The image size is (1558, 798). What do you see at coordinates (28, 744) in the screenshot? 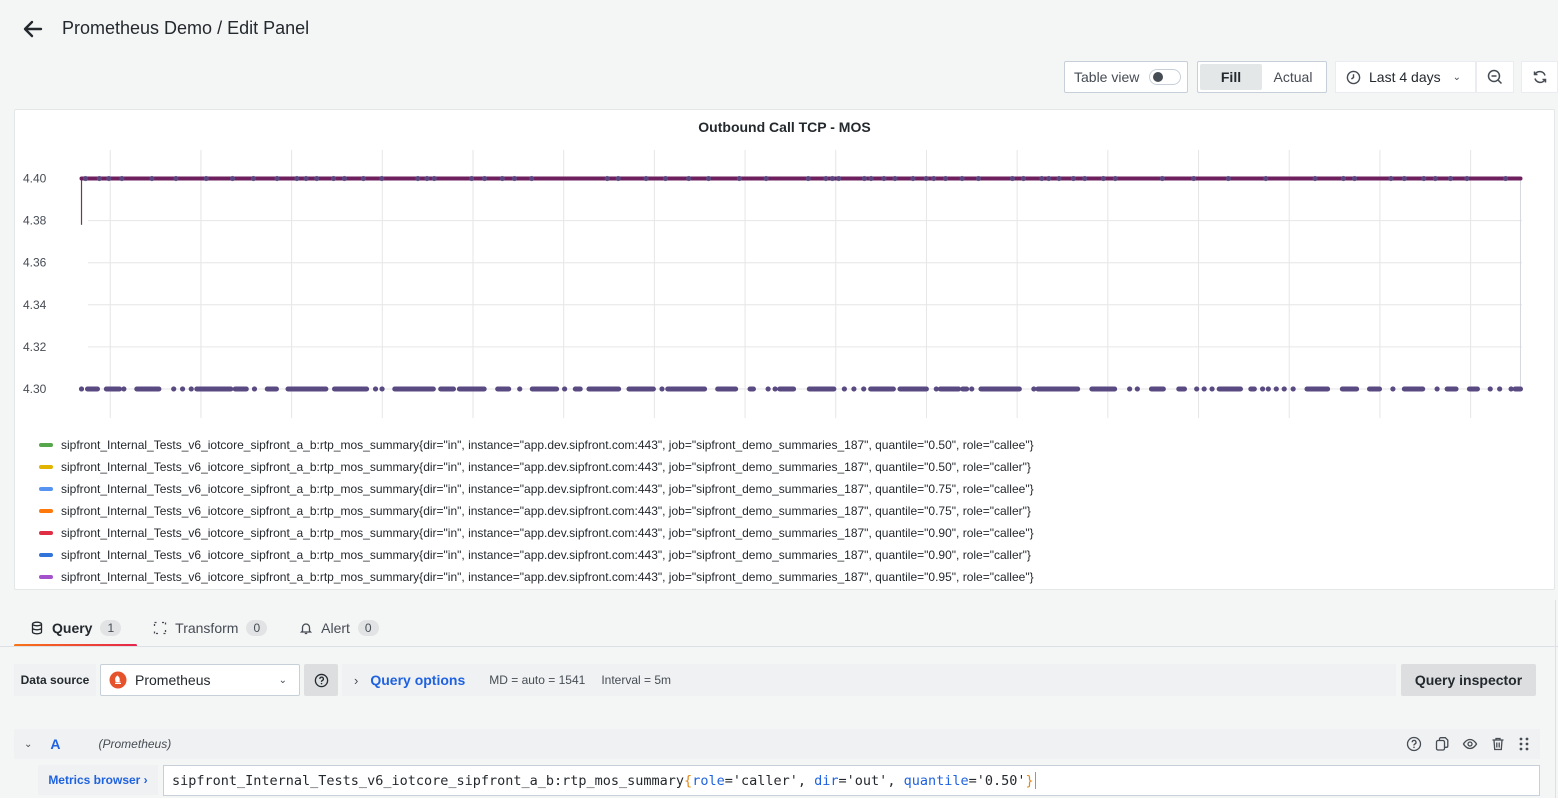
I see `collapse-chevron-icon: ⌄` at bounding box center [28, 744].